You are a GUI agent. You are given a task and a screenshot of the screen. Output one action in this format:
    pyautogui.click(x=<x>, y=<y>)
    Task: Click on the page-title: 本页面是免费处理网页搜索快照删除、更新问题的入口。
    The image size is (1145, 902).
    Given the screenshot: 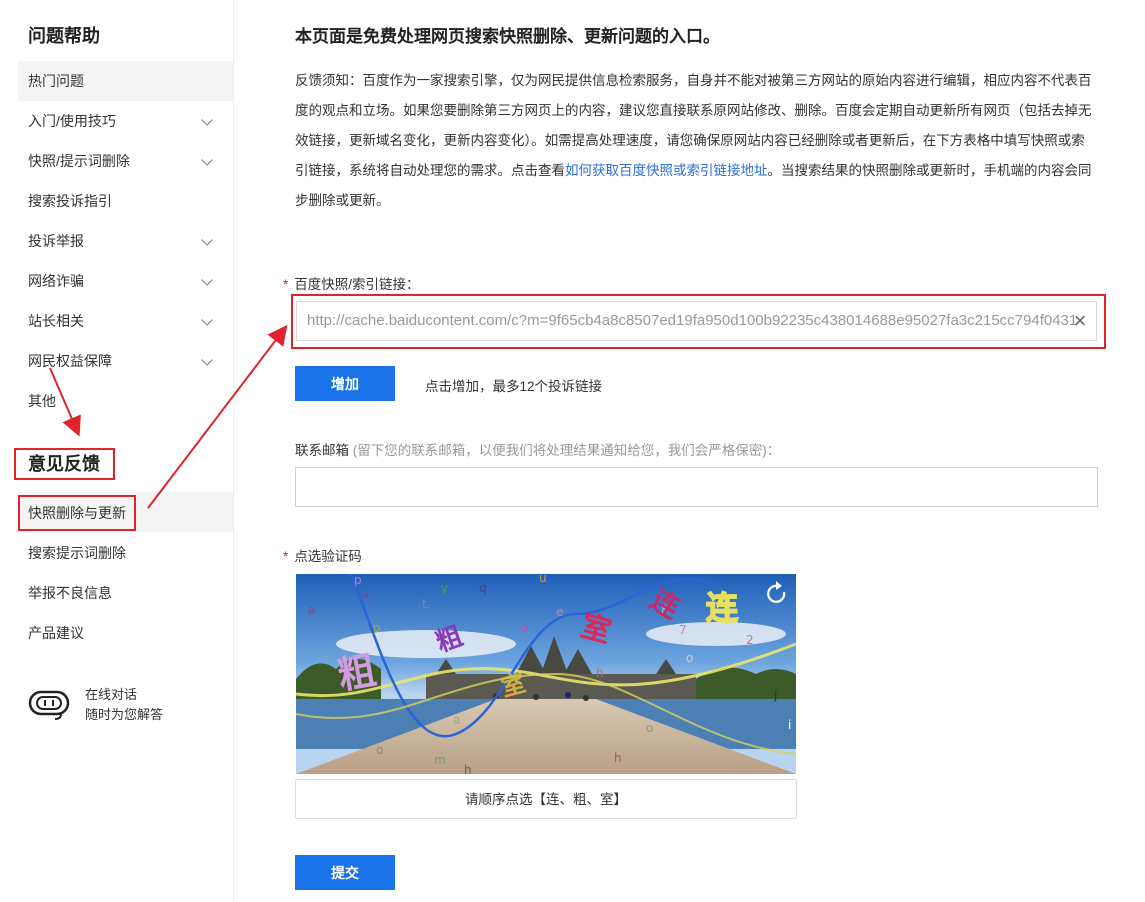 What is the action you would take?
    pyautogui.click(x=507, y=36)
    